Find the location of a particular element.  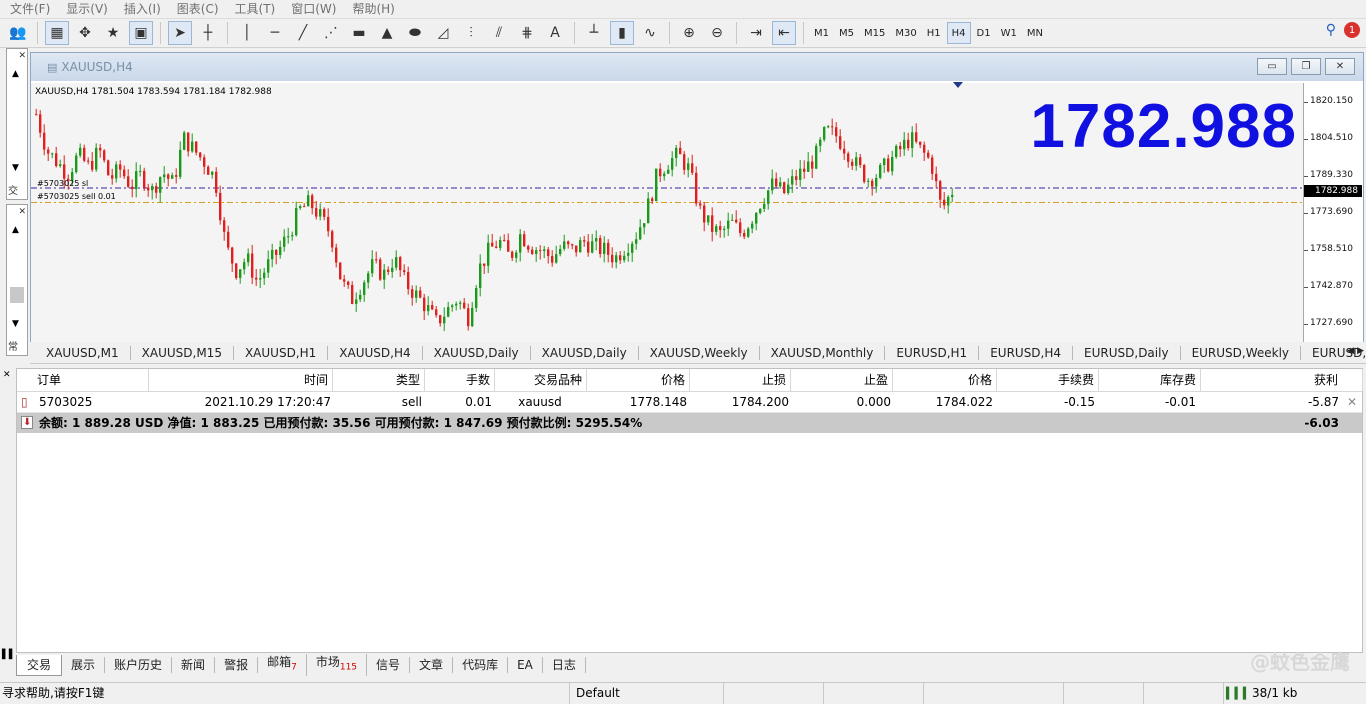

close-position-icon: ✕ is located at coordinates (1352, 402).